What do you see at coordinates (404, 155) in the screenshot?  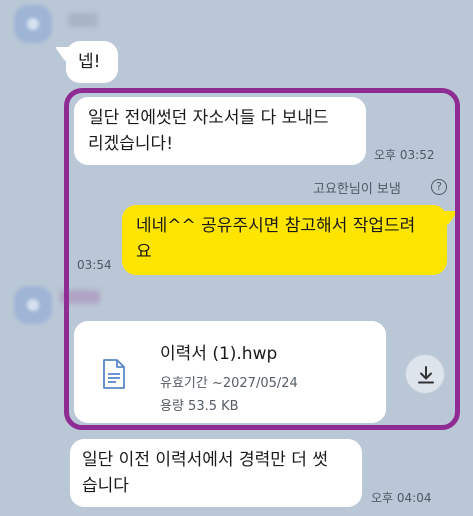 I see `message-time: 오후 03:52` at bounding box center [404, 155].